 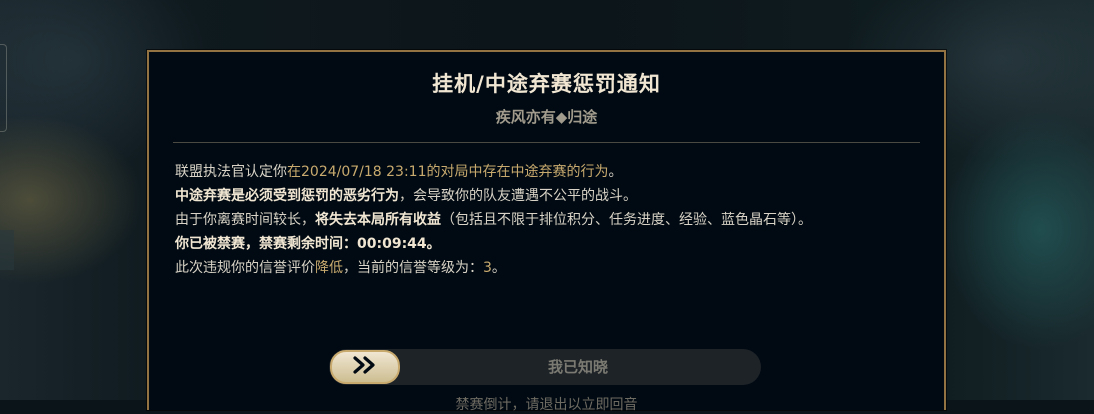 What do you see at coordinates (308, 244) in the screenshot?
I see `ban-timer-text: 你已被禁赛，禁赛剩余时间：00:09:44。` at bounding box center [308, 244].